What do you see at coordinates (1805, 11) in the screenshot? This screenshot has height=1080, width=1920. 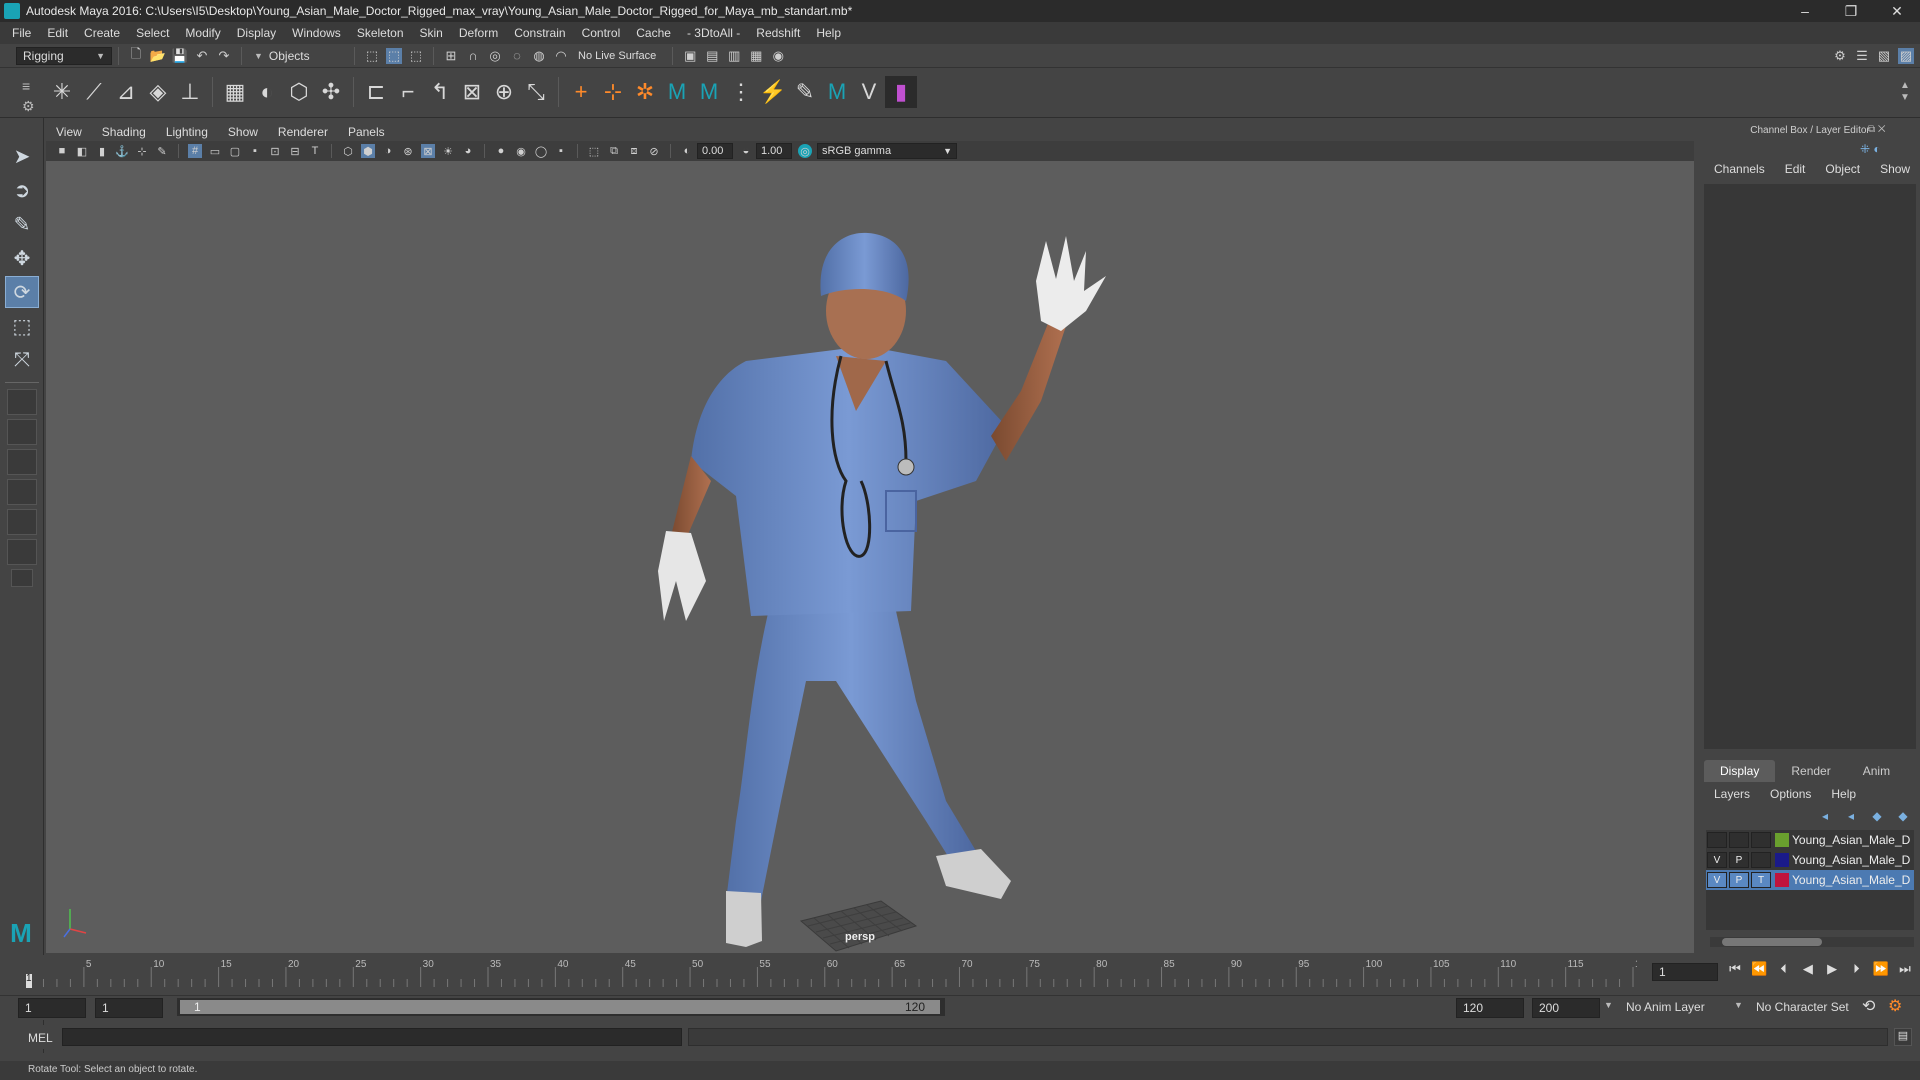 I see `minimize-button: –` at bounding box center [1805, 11].